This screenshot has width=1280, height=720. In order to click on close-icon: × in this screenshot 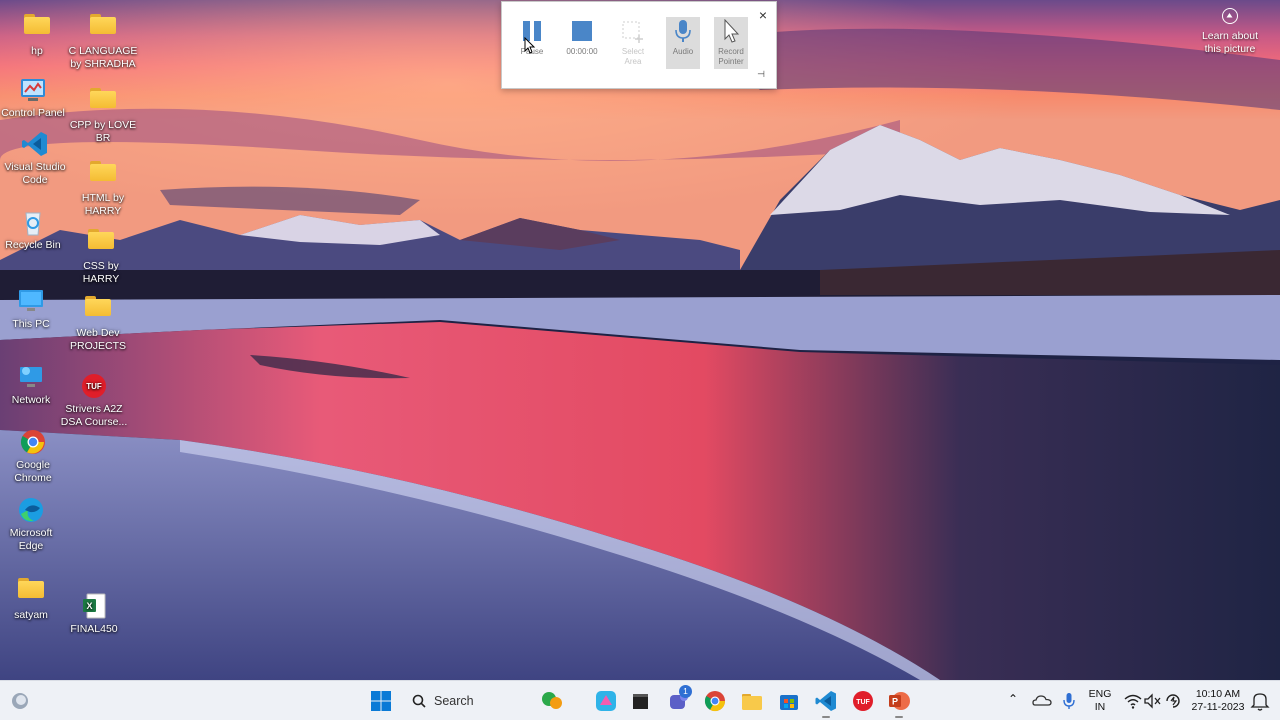, I will do `click(763, 15)`.